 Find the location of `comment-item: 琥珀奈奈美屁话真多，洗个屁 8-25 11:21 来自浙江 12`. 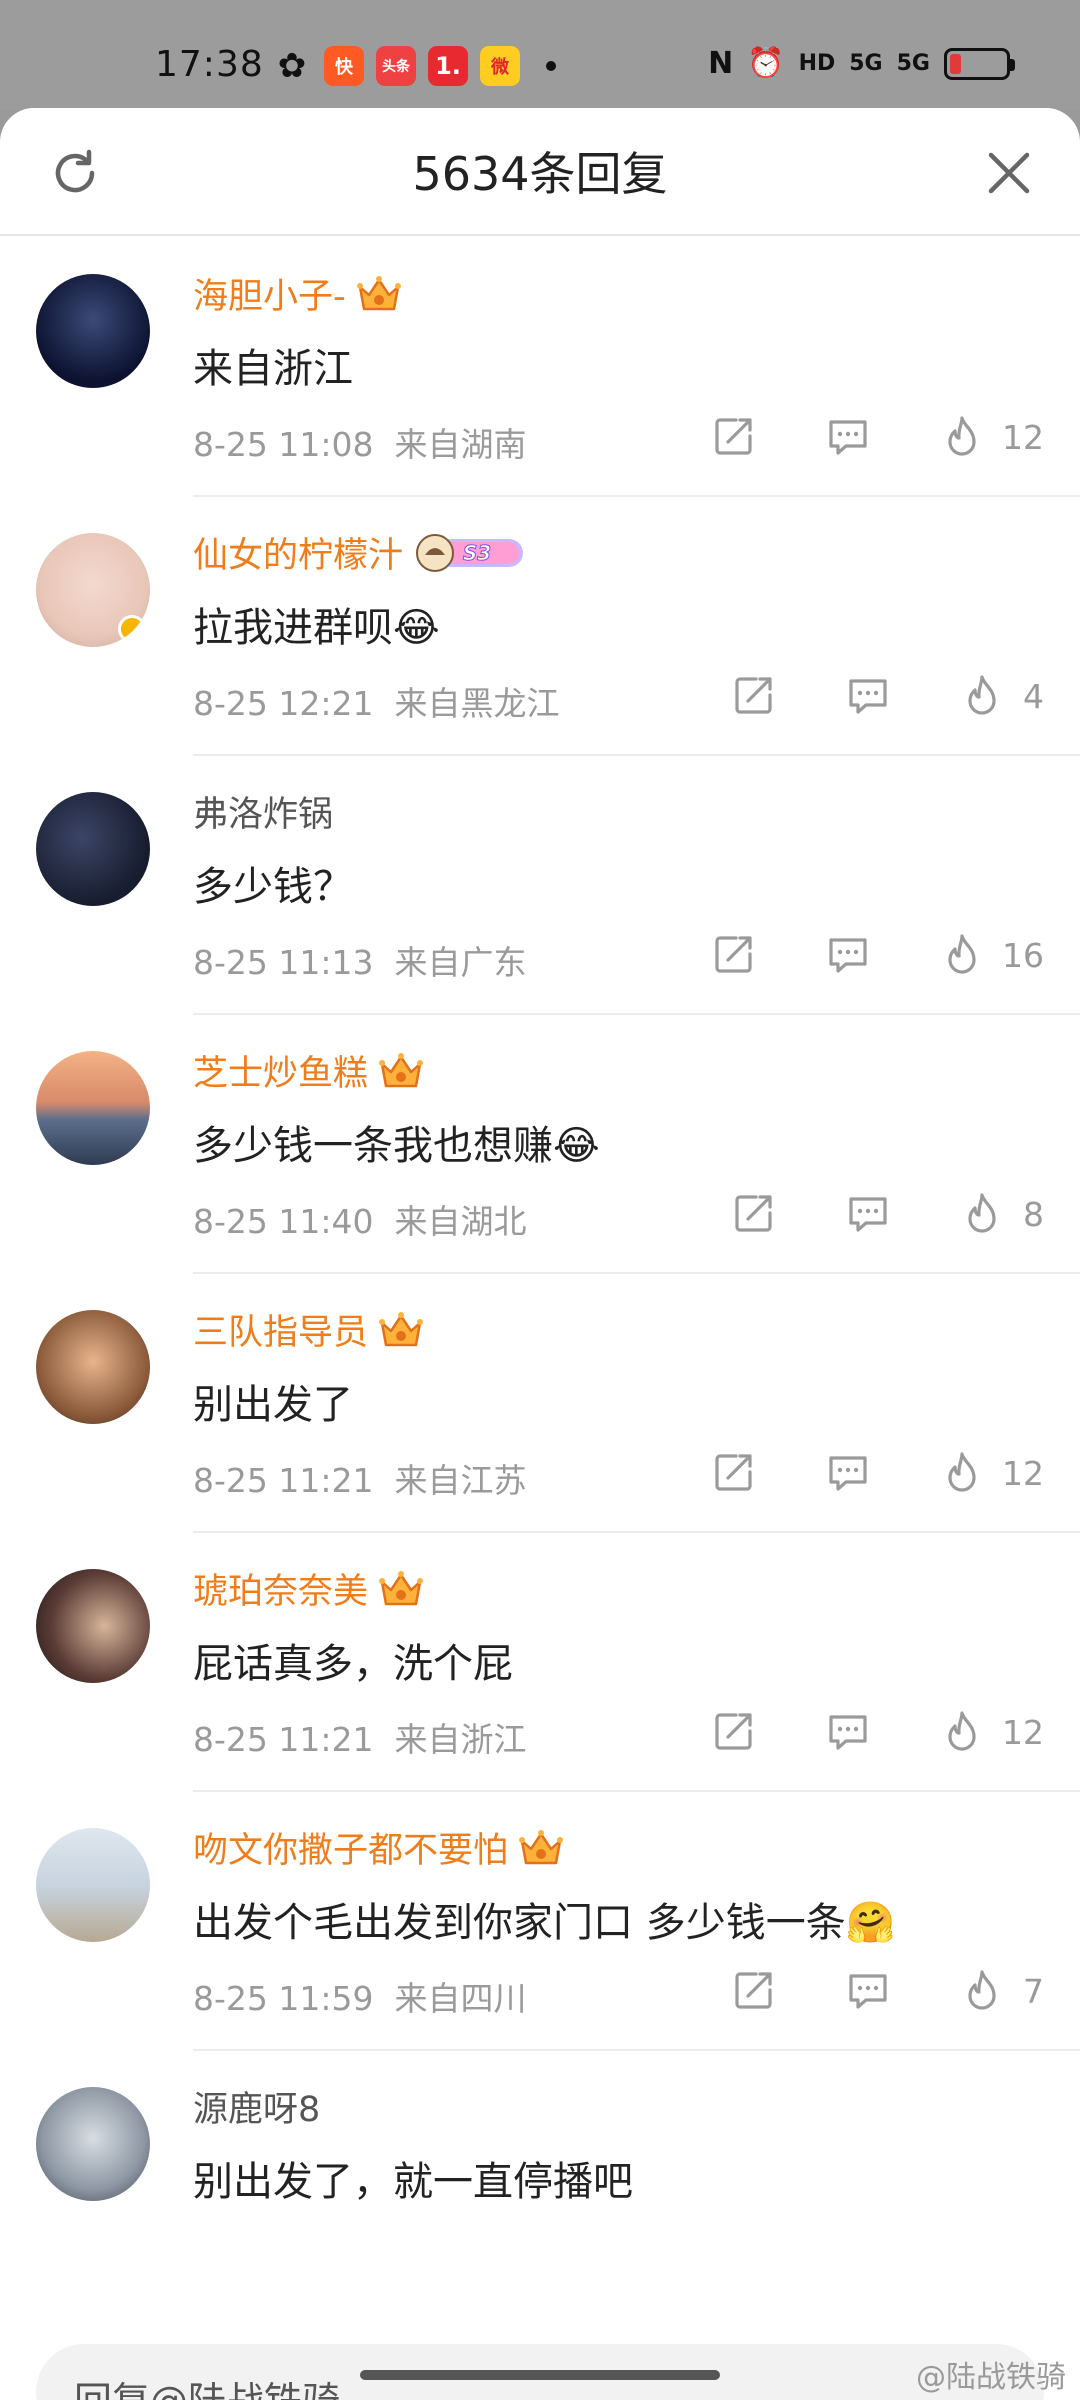

comment-item: 琥珀奈奈美屁话真多，洗个屁 8-25 11:21 来自浙江 12 is located at coordinates (540, 1662).